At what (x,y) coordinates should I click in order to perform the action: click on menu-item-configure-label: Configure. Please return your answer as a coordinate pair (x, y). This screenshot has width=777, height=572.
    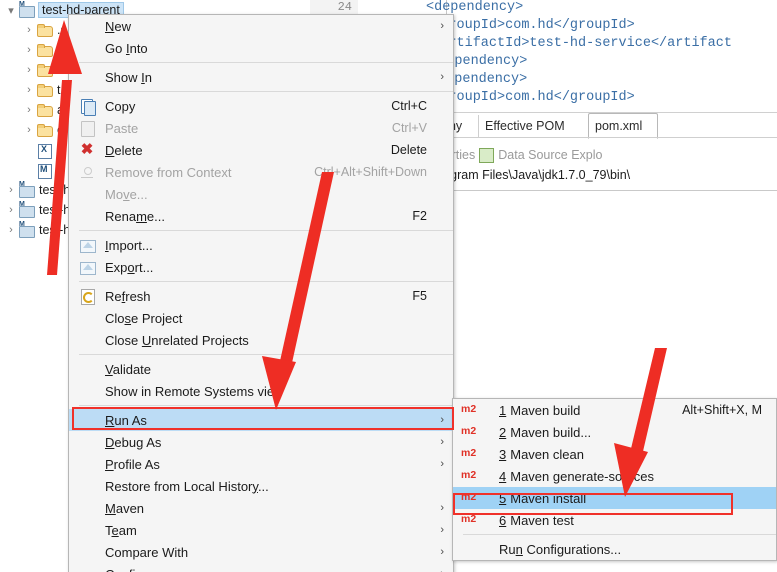
    Looking at the image, I should click on (133, 569).